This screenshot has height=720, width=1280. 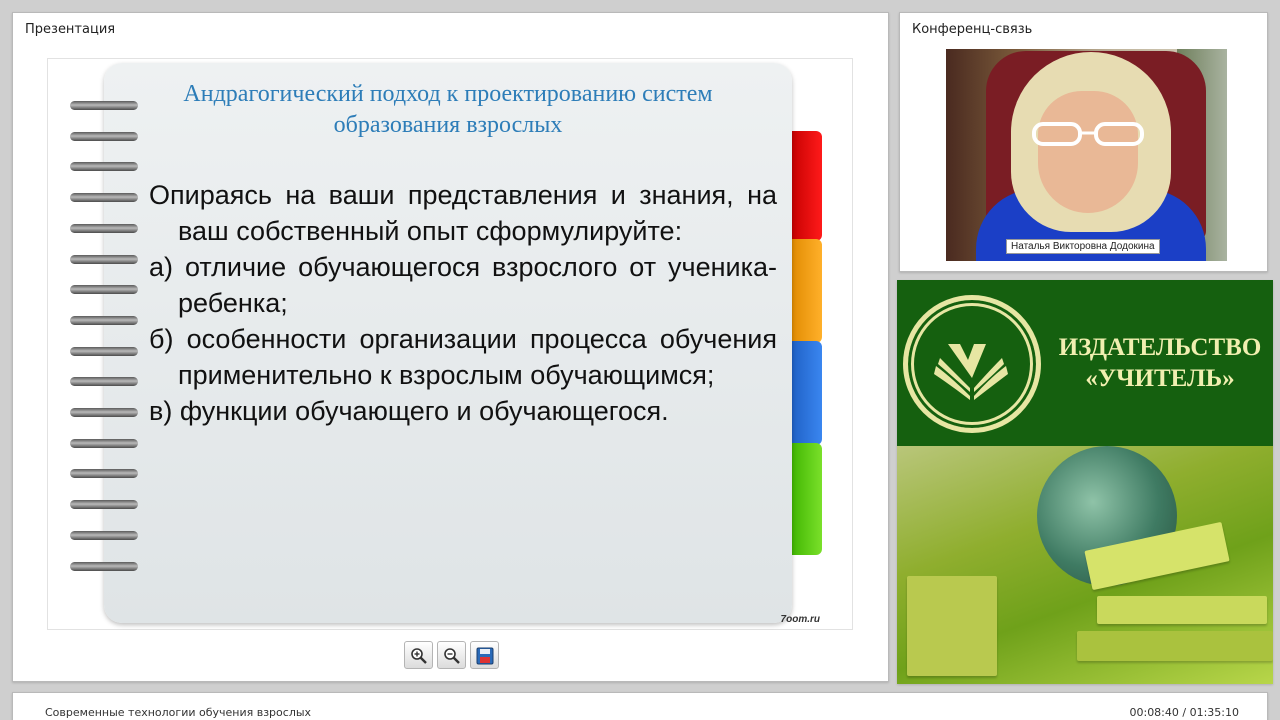 What do you see at coordinates (971, 372) in the screenshot?
I see `open-book-logo-icon` at bounding box center [971, 372].